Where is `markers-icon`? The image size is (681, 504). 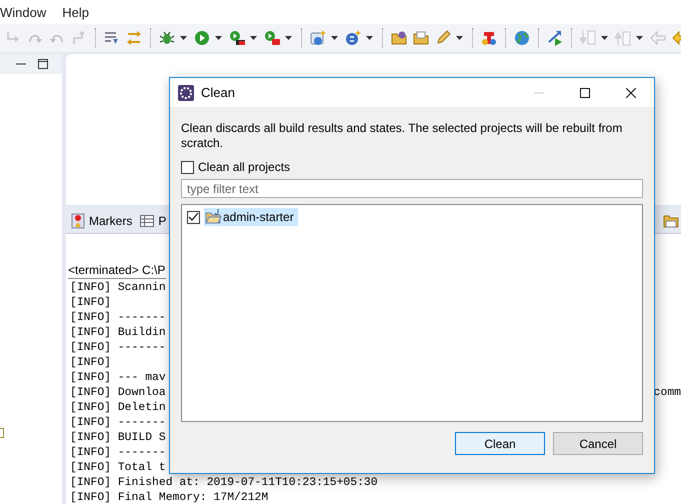 markers-icon is located at coordinates (78, 221).